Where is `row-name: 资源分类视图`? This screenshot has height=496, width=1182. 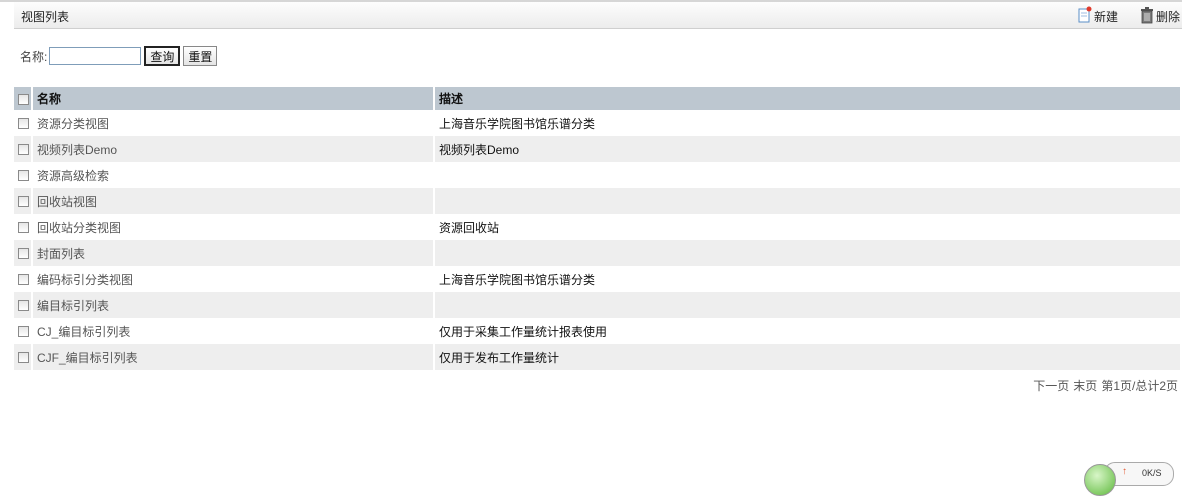 row-name: 资源分类视图 is located at coordinates (233, 123).